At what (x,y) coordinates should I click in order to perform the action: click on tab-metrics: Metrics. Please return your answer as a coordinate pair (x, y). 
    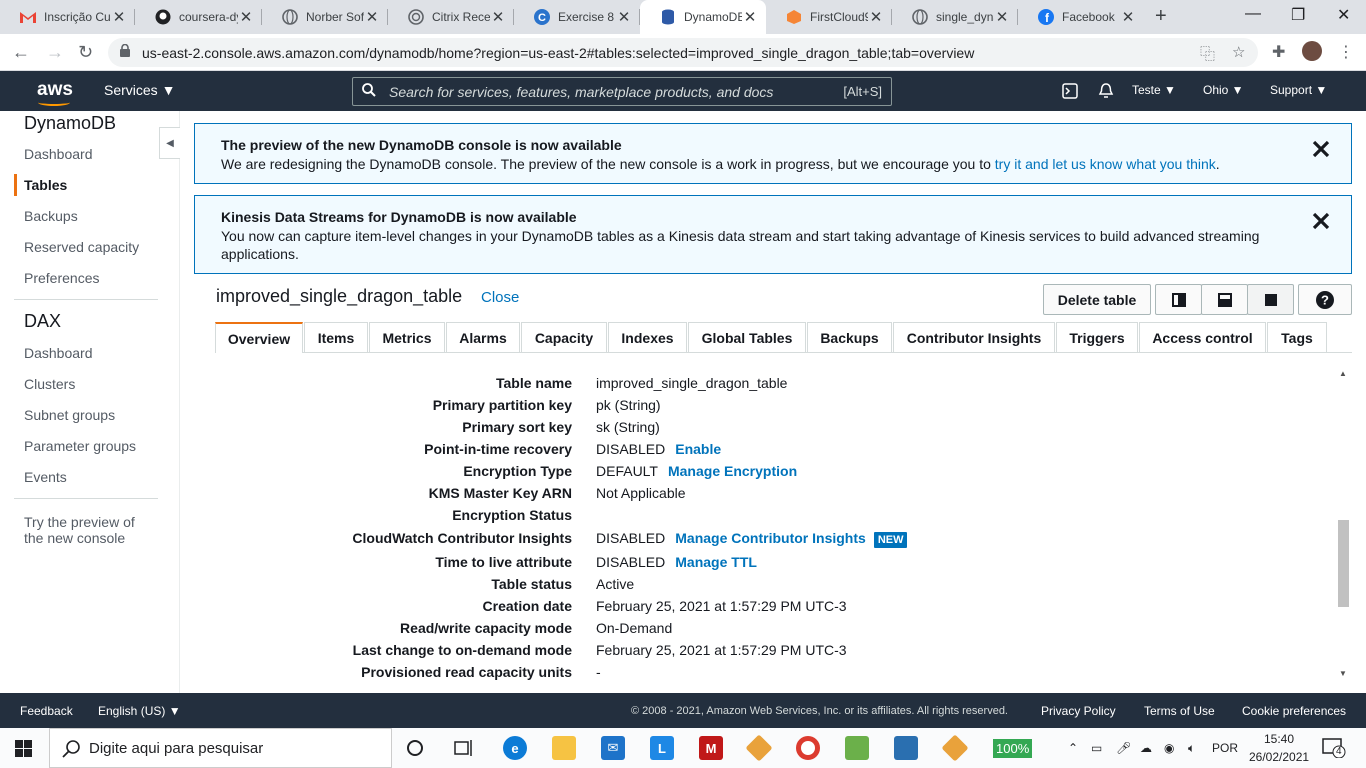
    Looking at the image, I should click on (407, 337).